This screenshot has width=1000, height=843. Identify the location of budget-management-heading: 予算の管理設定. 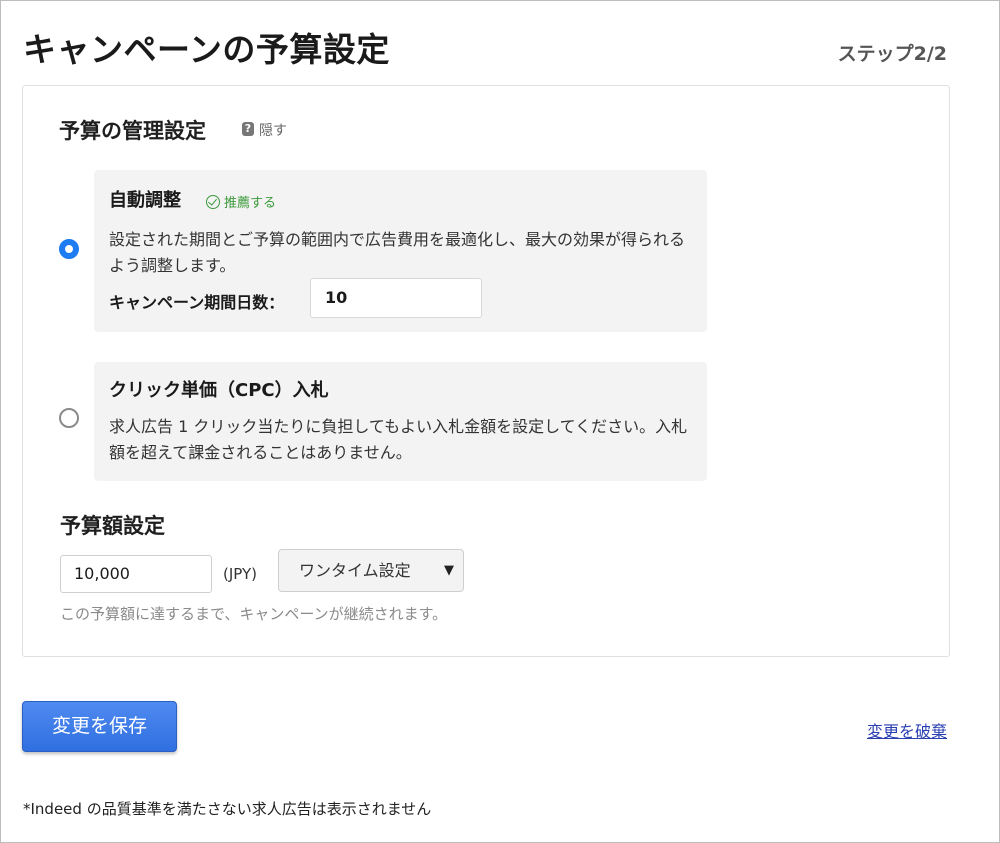
(132, 131).